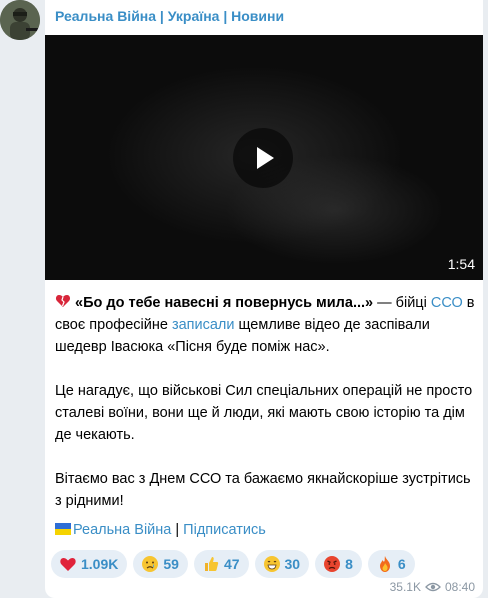 This screenshot has width=488, height=598. Describe the element at coordinates (224, 530) in the screenshot. I see `subscribe-link: Підписатись` at that location.